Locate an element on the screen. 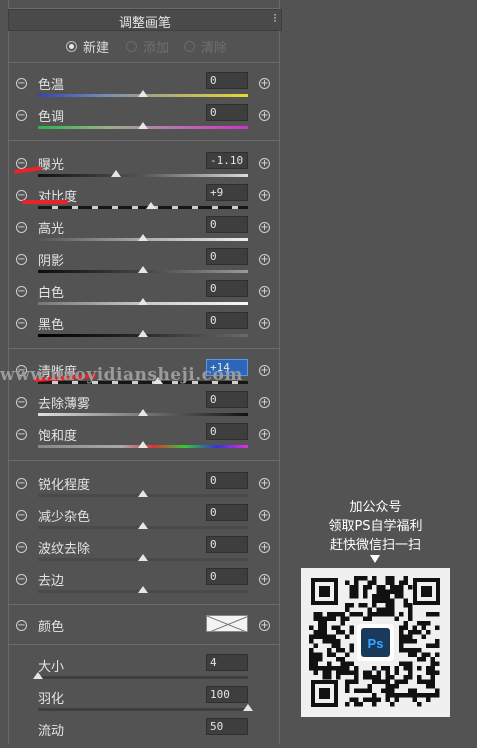 Image resolution: width=477 pixels, height=748 pixels. contrast-track is located at coordinates (143, 207).